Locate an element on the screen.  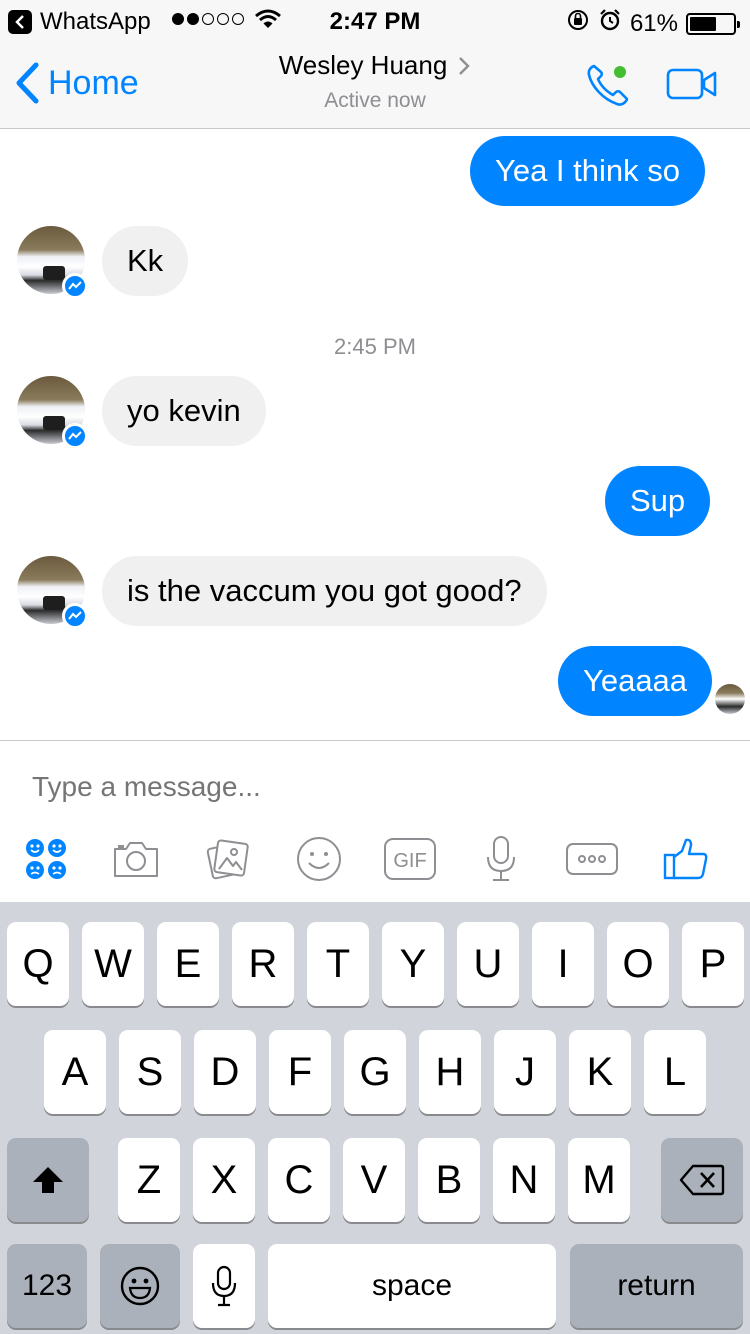
message-incoming: Kk is located at coordinates (145, 261).